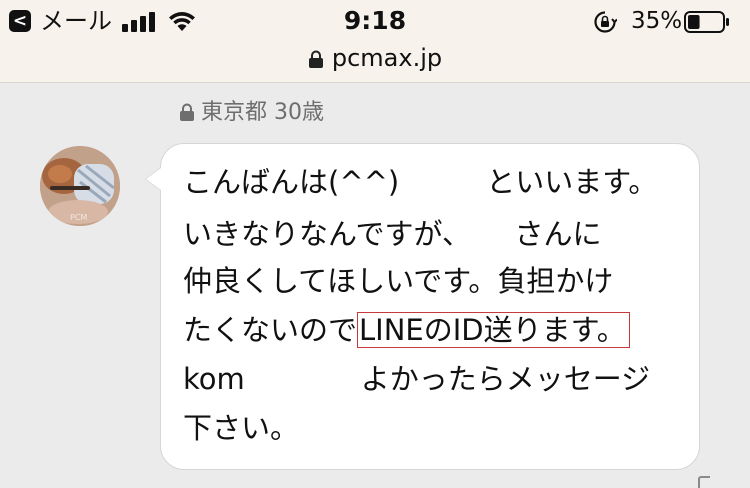  I want to click on message-line-4: たくないのでLINEのID送ります。, so click(406, 330).